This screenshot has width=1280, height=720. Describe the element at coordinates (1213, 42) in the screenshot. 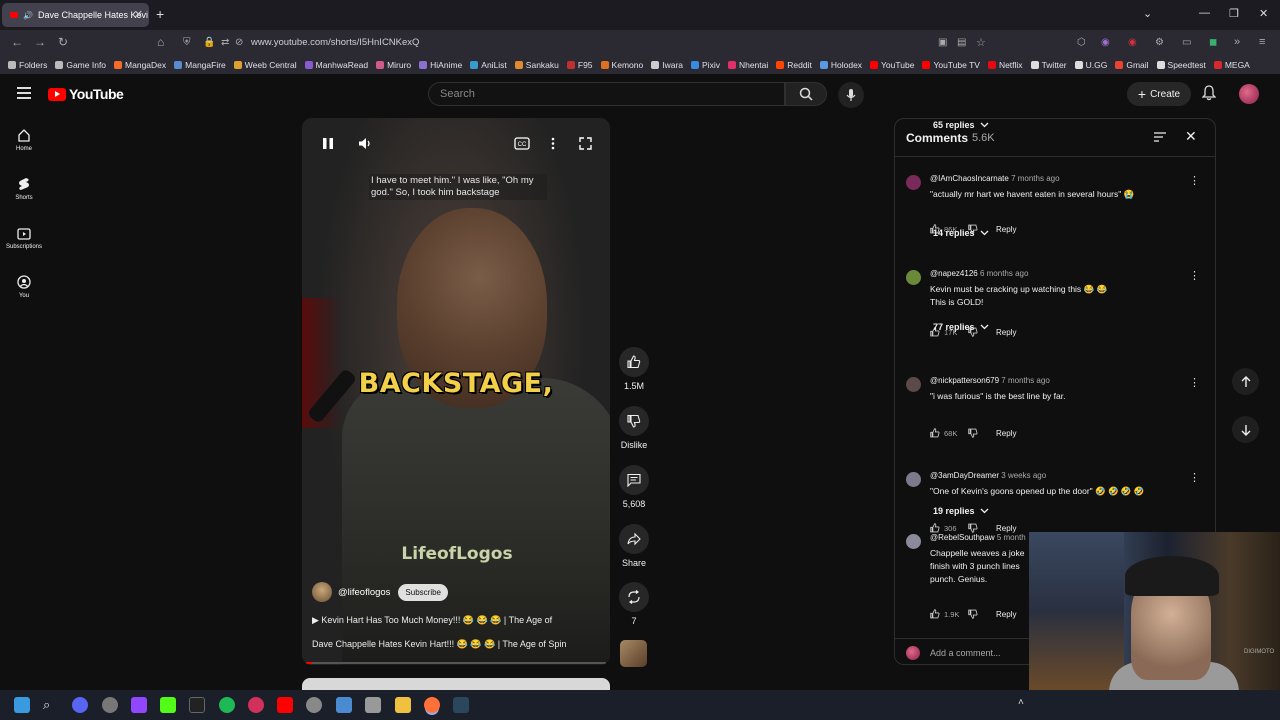

I see `extension-5-icon: ◼` at that location.